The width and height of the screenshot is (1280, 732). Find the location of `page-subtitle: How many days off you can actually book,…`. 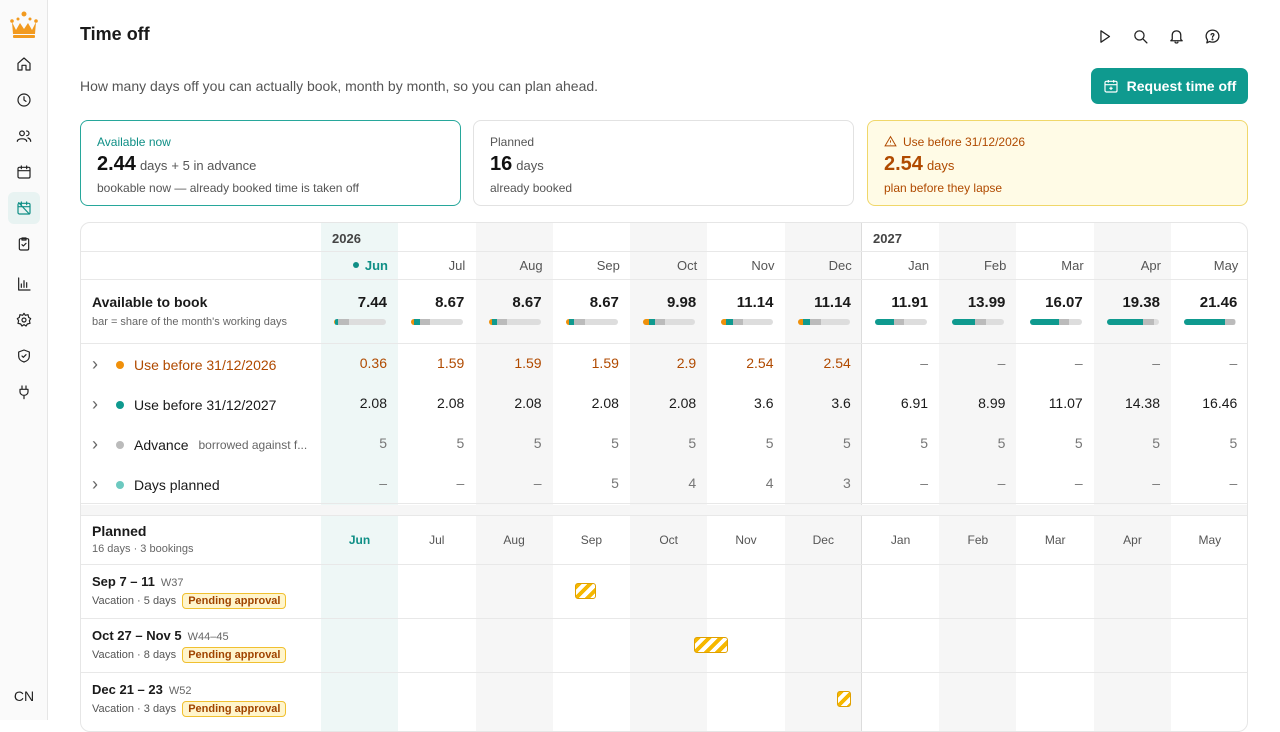

page-subtitle: How many days off you can actually book,… is located at coordinates (339, 86).